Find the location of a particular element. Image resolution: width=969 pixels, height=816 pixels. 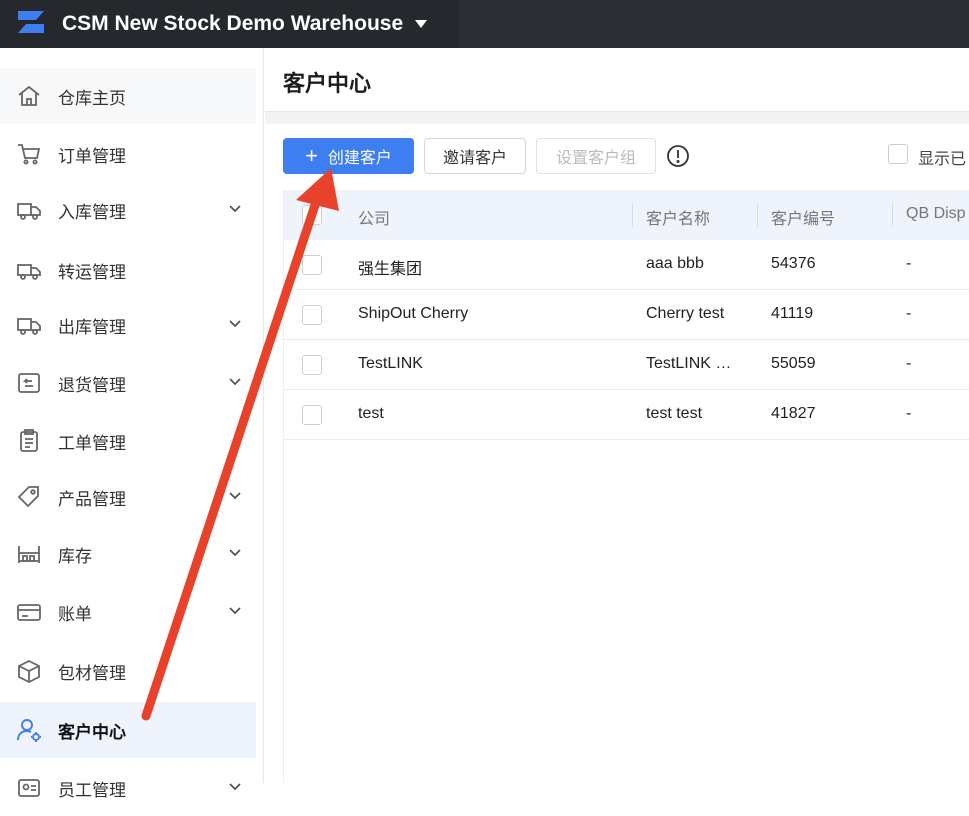

invite-customer-label: 邀请客户 is located at coordinates (474, 158).